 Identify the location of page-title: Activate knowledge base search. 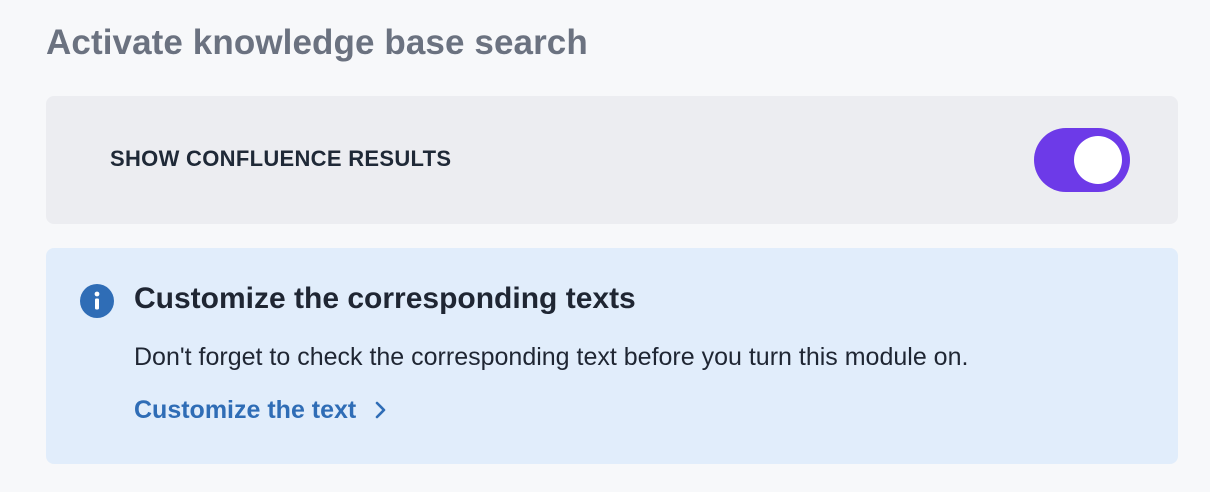
(317, 42).